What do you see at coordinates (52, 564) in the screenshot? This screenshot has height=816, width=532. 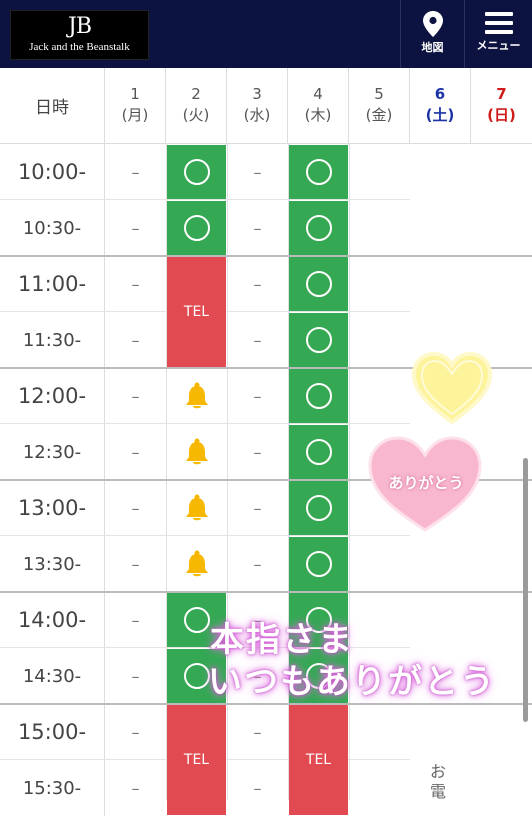 I see `time-slot-label: 13:30-` at bounding box center [52, 564].